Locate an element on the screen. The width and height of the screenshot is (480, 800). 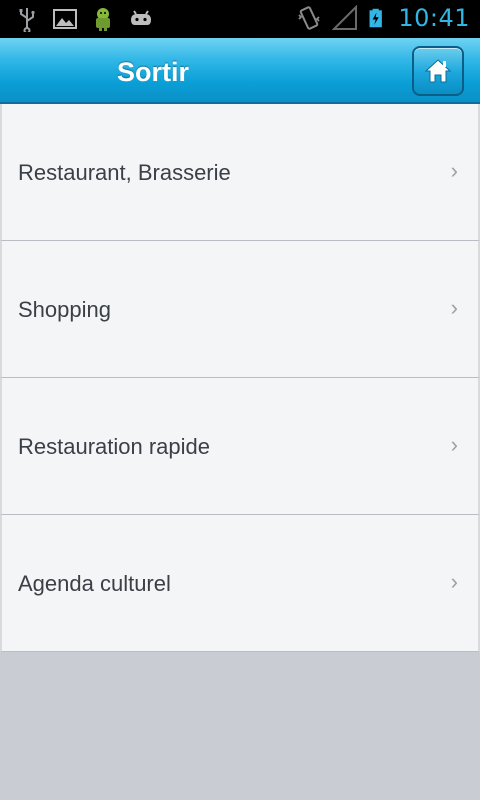
list-item-label: Agenda culturel is located at coordinates (94, 583).